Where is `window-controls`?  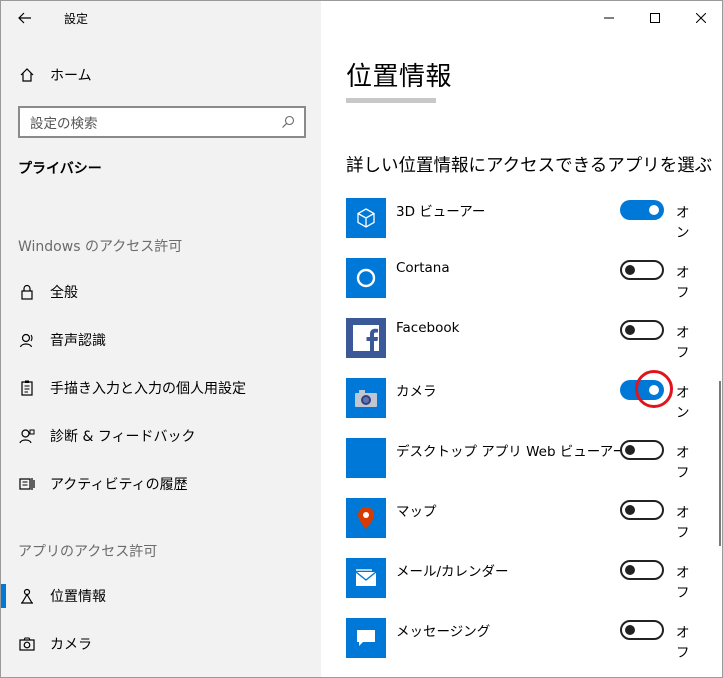
window-controls is located at coordinates (654, 18).